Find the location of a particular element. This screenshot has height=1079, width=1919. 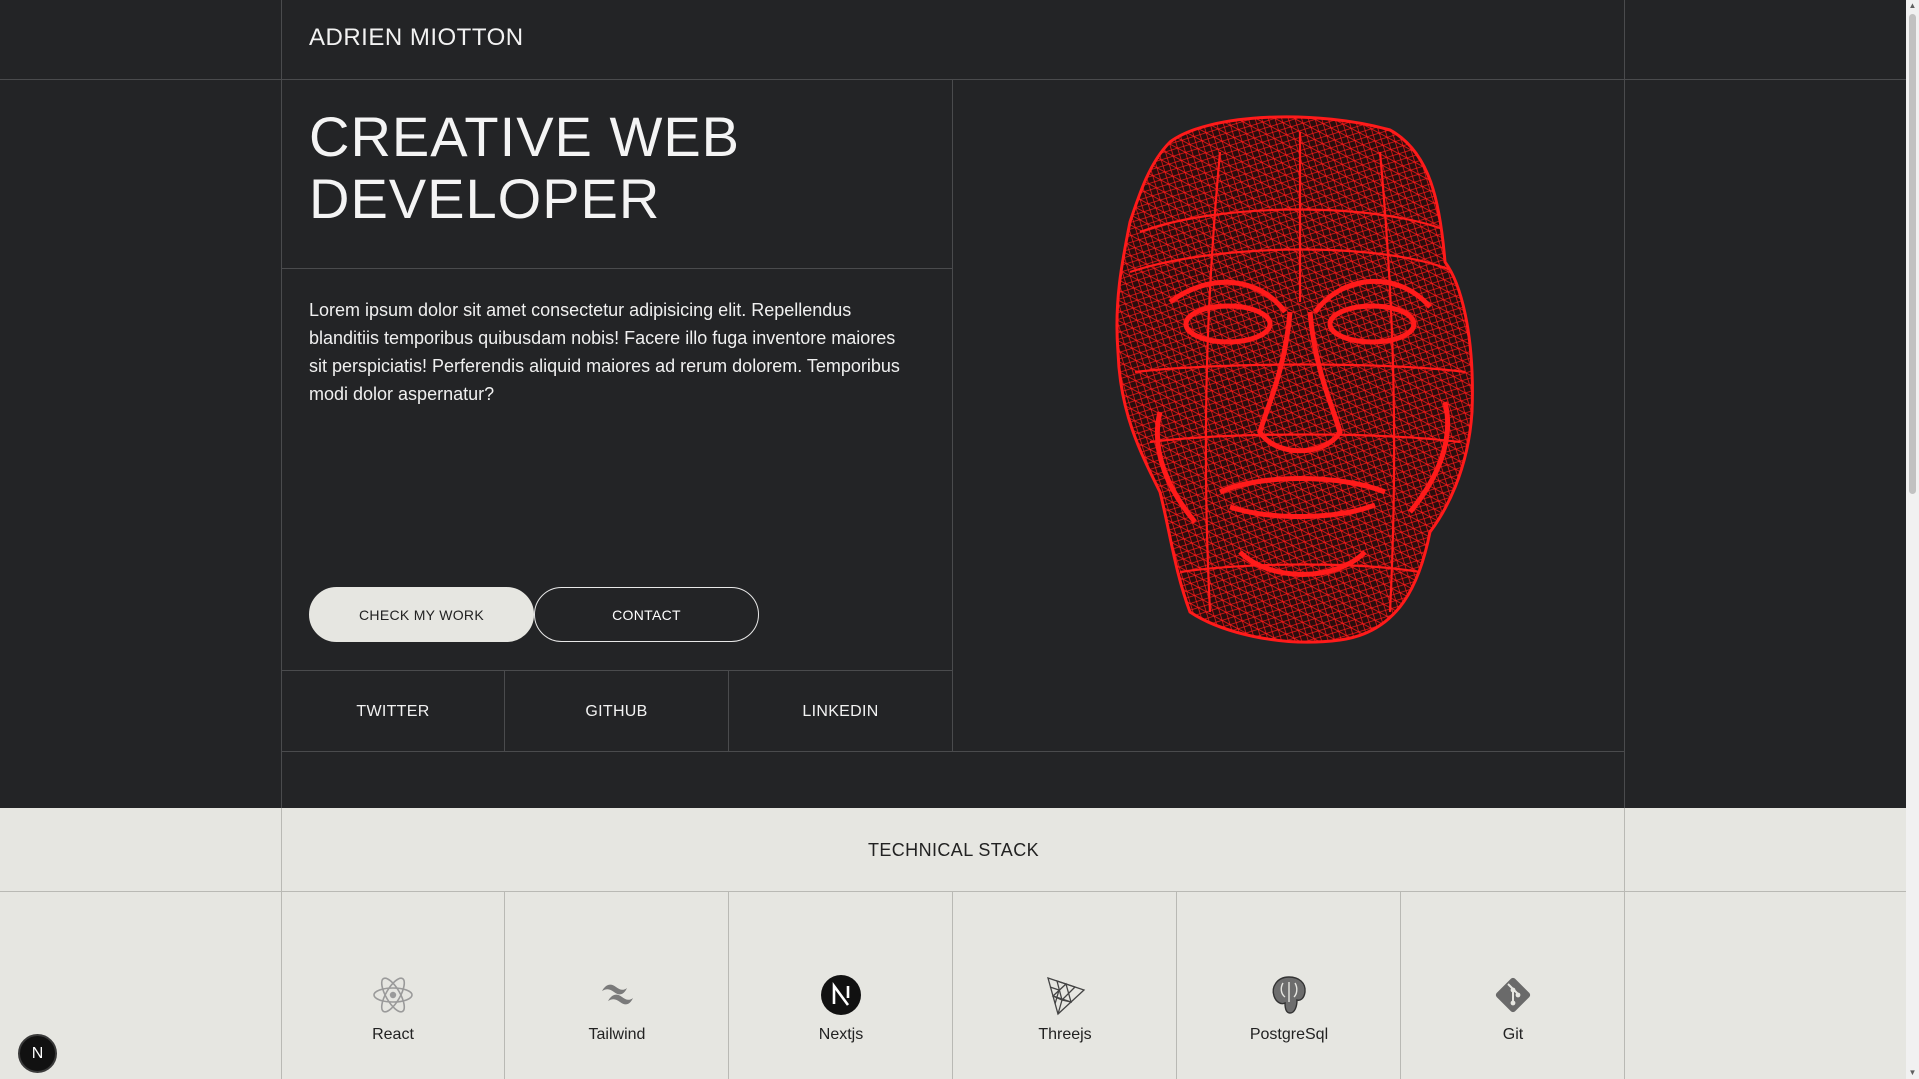

tech-label: Git is located at coordinates (1513, 1034).